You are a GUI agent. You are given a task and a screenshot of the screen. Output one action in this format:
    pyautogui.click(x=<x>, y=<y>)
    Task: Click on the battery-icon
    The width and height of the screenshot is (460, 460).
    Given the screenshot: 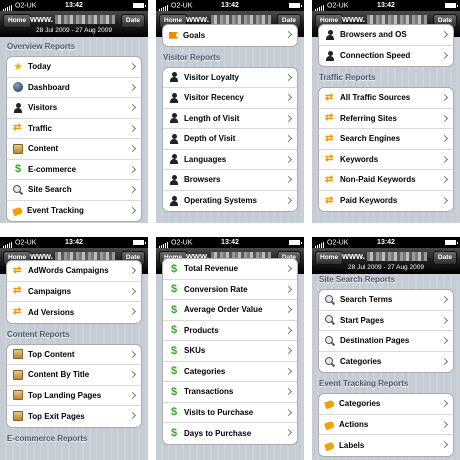 What is the action you would take?
    pyautogui.click(x=139, y=5)
    